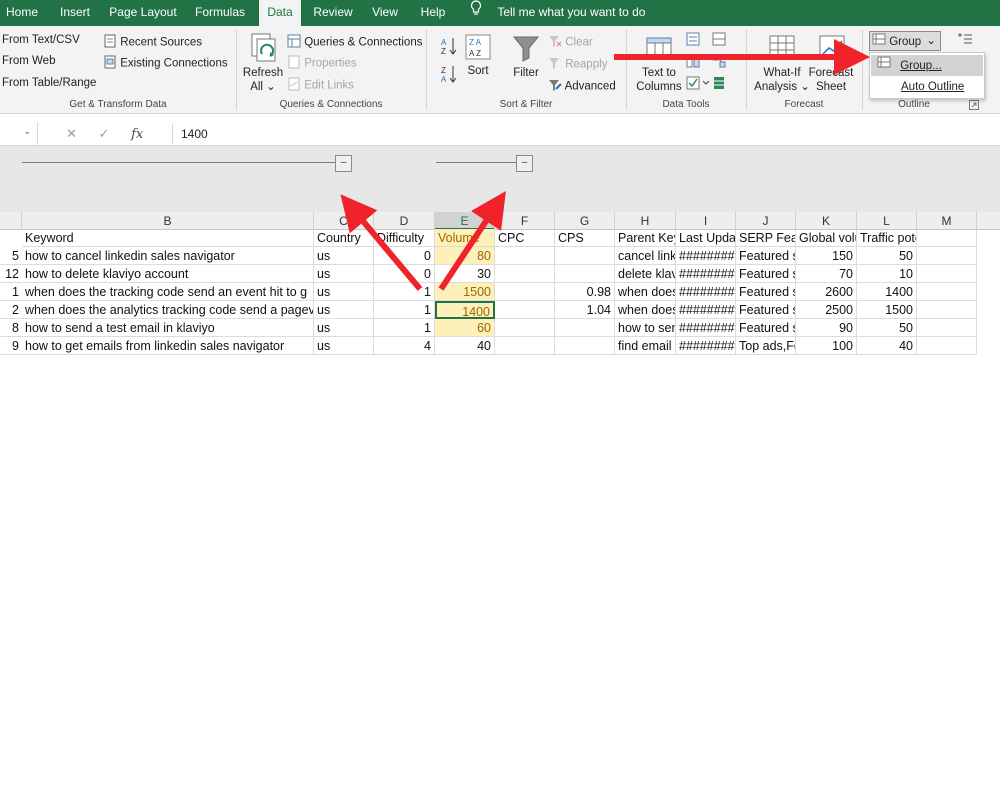  I want to click on from-table-range-button: From Table/Range, so click(49, 83).